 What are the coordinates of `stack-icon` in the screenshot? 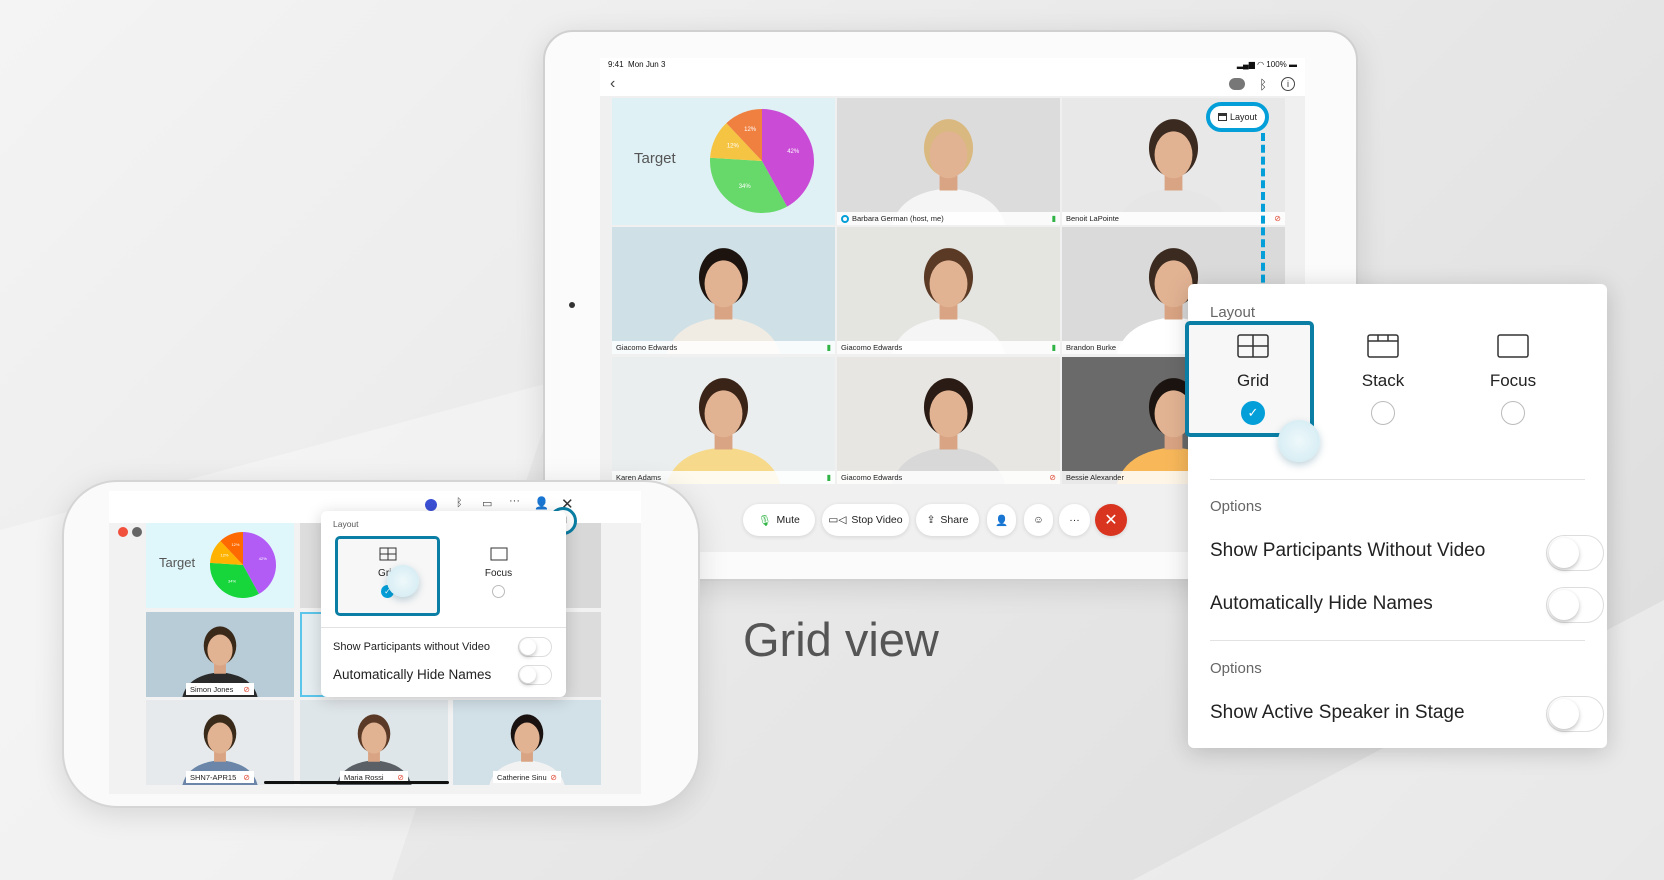 It's located at (1383, 346).